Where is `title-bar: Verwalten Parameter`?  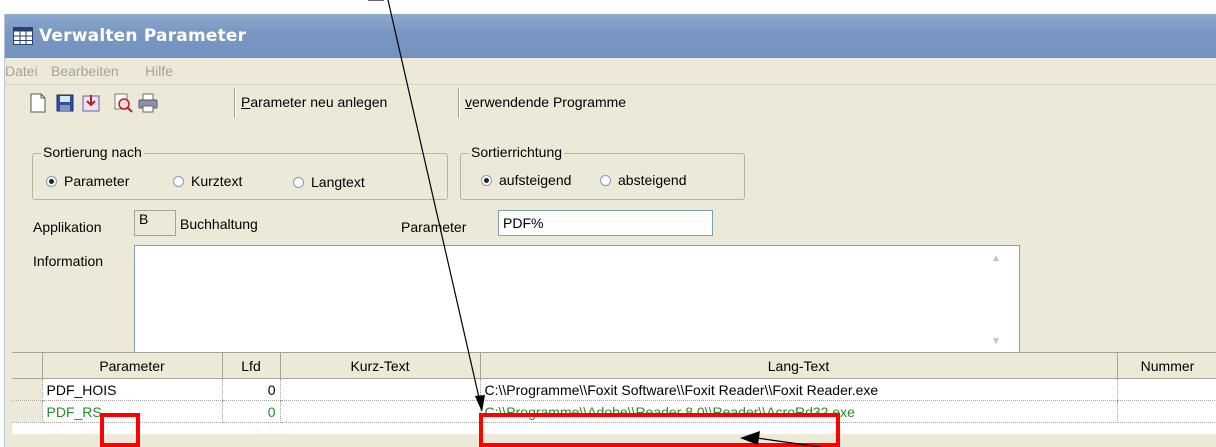 title-bar: Verwalten Parameter is located at coordinates (610, 36).